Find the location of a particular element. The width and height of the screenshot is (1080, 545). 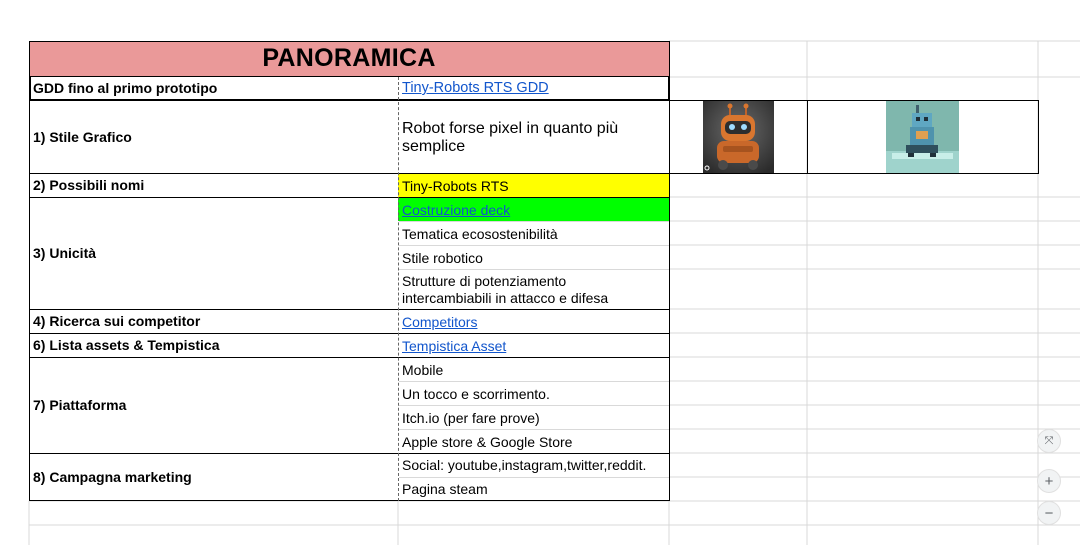

cell-tempistica: Tempistica Asset is located at coordinates (533, 345).